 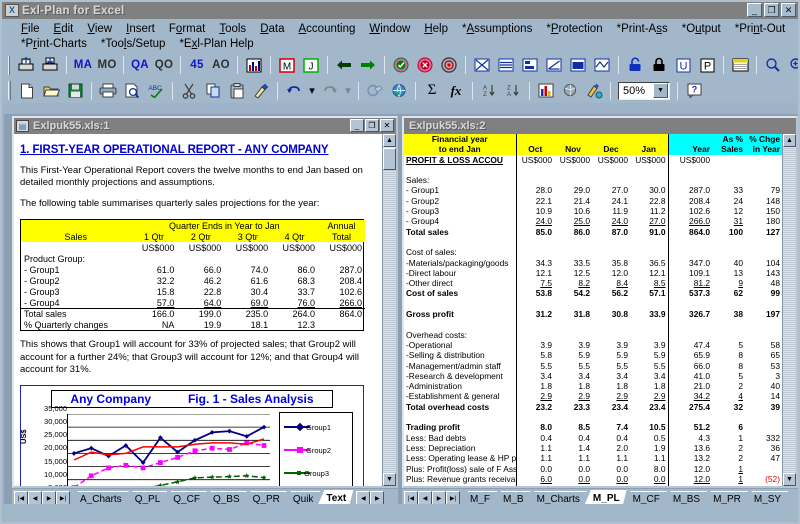 What do you see at coordinates (140, 29) in the screenshot?
I see `menu-item-insert: Insert` at bounding box center [140, 29].